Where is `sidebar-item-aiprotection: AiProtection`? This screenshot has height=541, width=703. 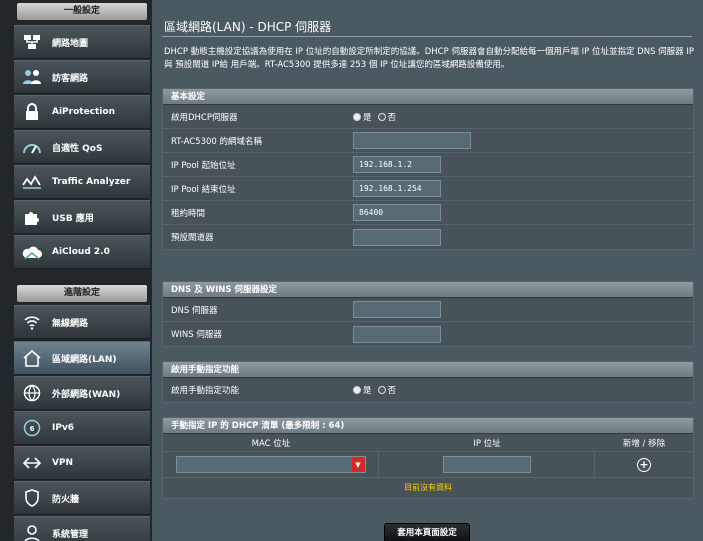
sidebar-item-aiprotection: AiProtection is located at coordinates (82, 112).